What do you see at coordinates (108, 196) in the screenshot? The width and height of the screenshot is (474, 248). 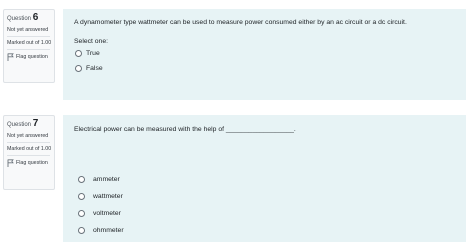 I see `option-label: wattmeter` at bounding box center [108, 196].